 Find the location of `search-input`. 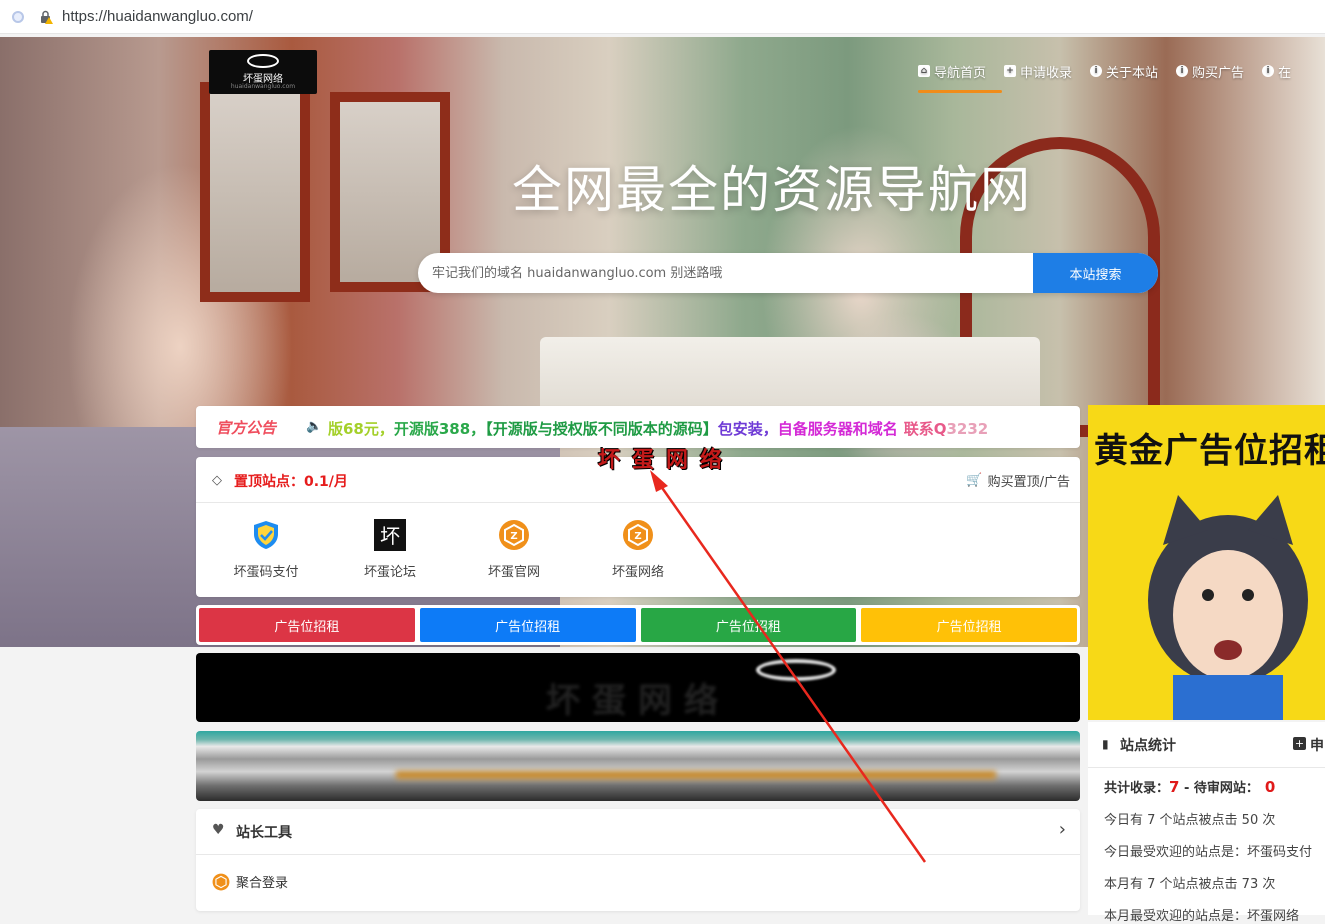

search-input is located at coordinates (725, 273).